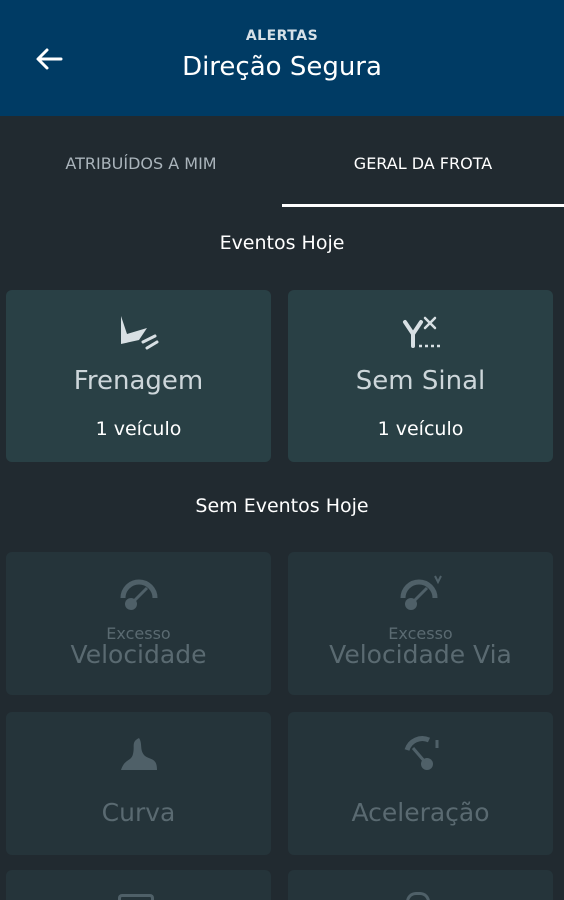 The image size is (564, 900). What do you see at coordinates (138, 812) in the screenshot?
I see `card-title: Curva` at bounding box center [138, 812].